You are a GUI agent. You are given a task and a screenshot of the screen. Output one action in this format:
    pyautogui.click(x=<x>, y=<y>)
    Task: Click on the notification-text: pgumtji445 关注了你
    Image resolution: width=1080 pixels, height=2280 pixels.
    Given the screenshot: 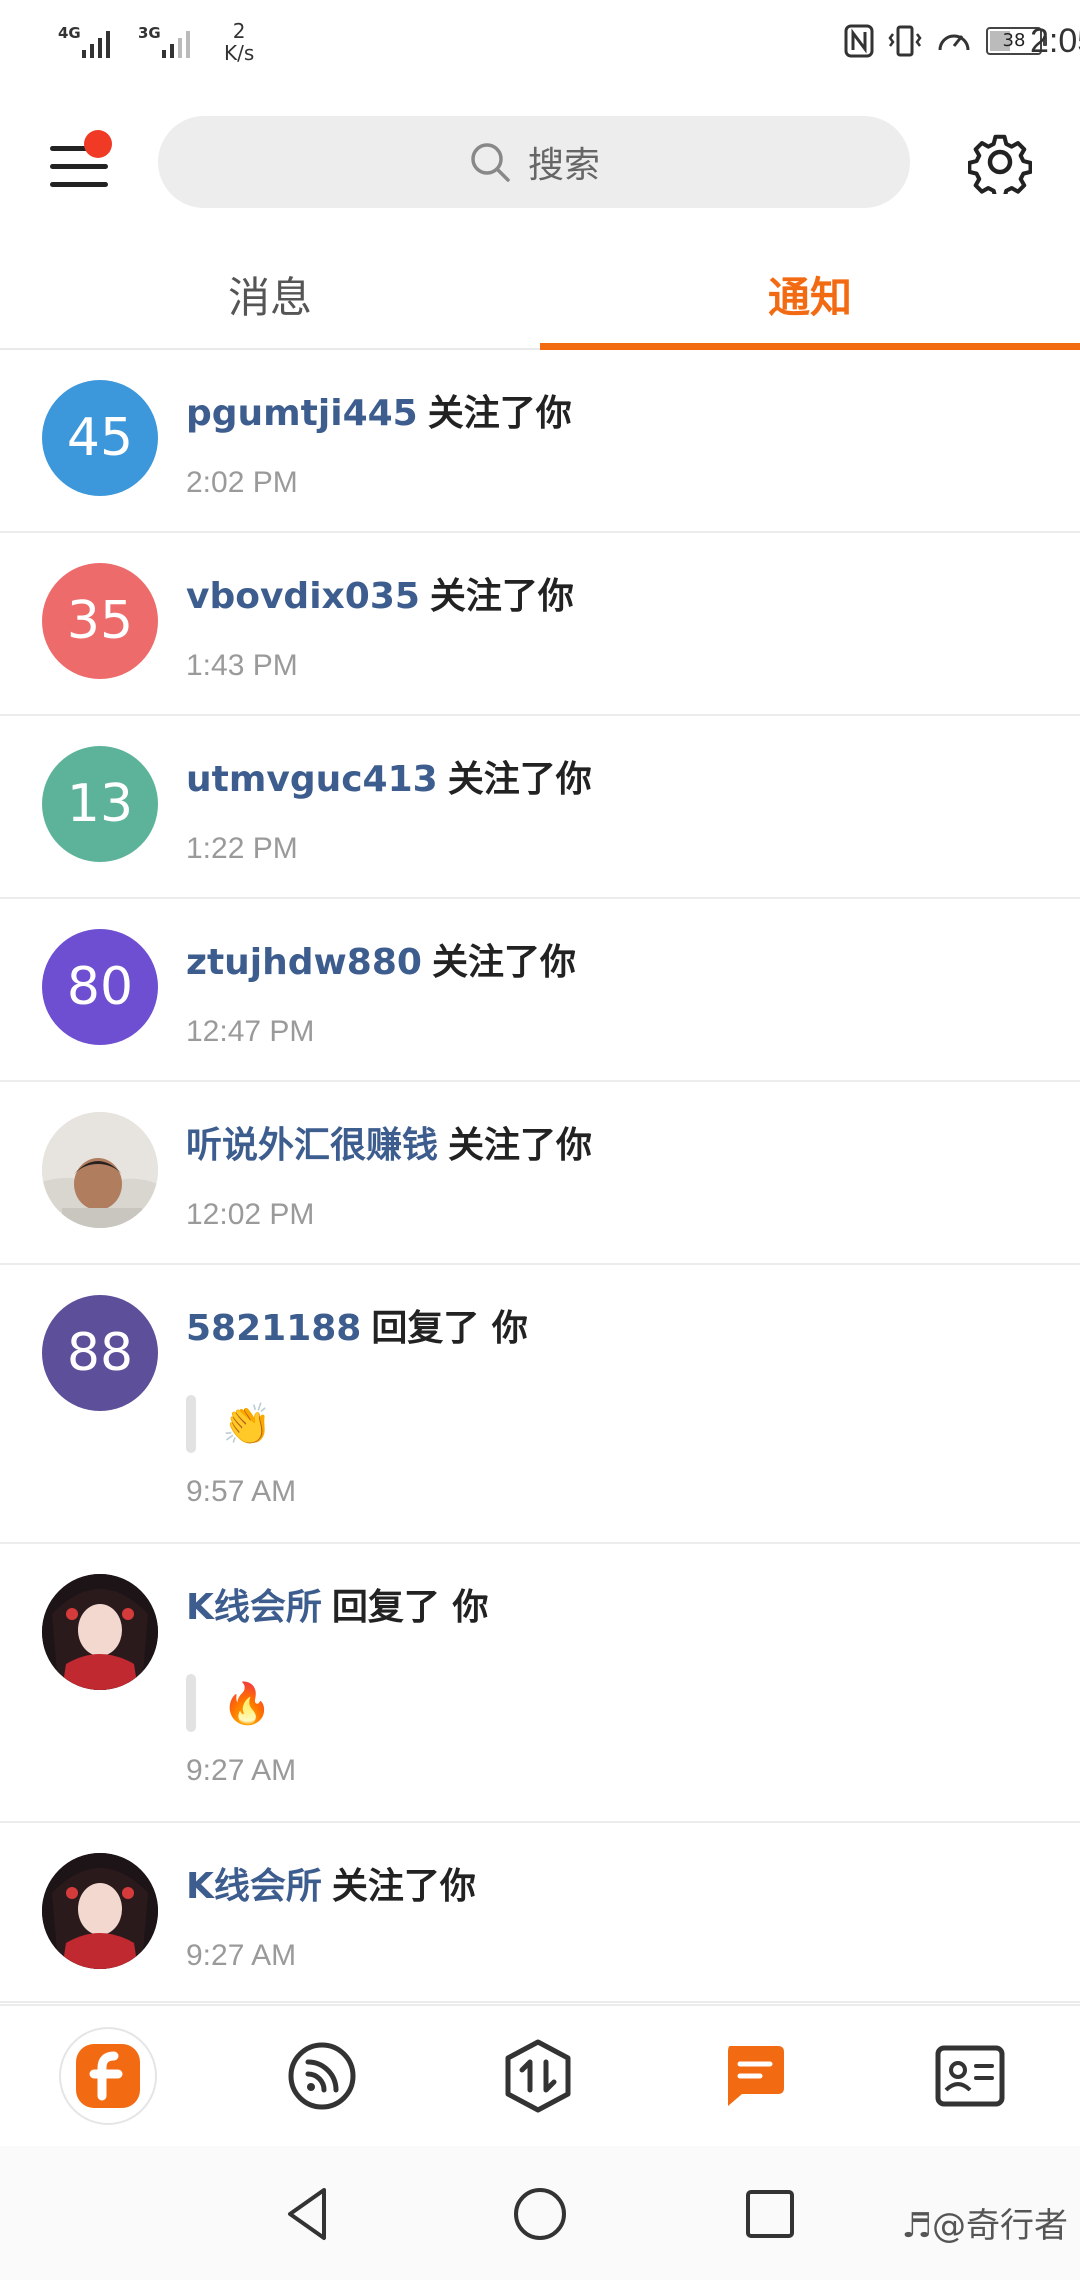 What is the action you would take?
    pyautogui.click(x=379, y=410)
    